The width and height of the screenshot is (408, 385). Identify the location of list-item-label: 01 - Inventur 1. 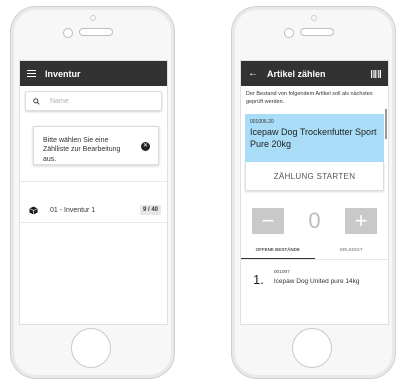
(73, 210).